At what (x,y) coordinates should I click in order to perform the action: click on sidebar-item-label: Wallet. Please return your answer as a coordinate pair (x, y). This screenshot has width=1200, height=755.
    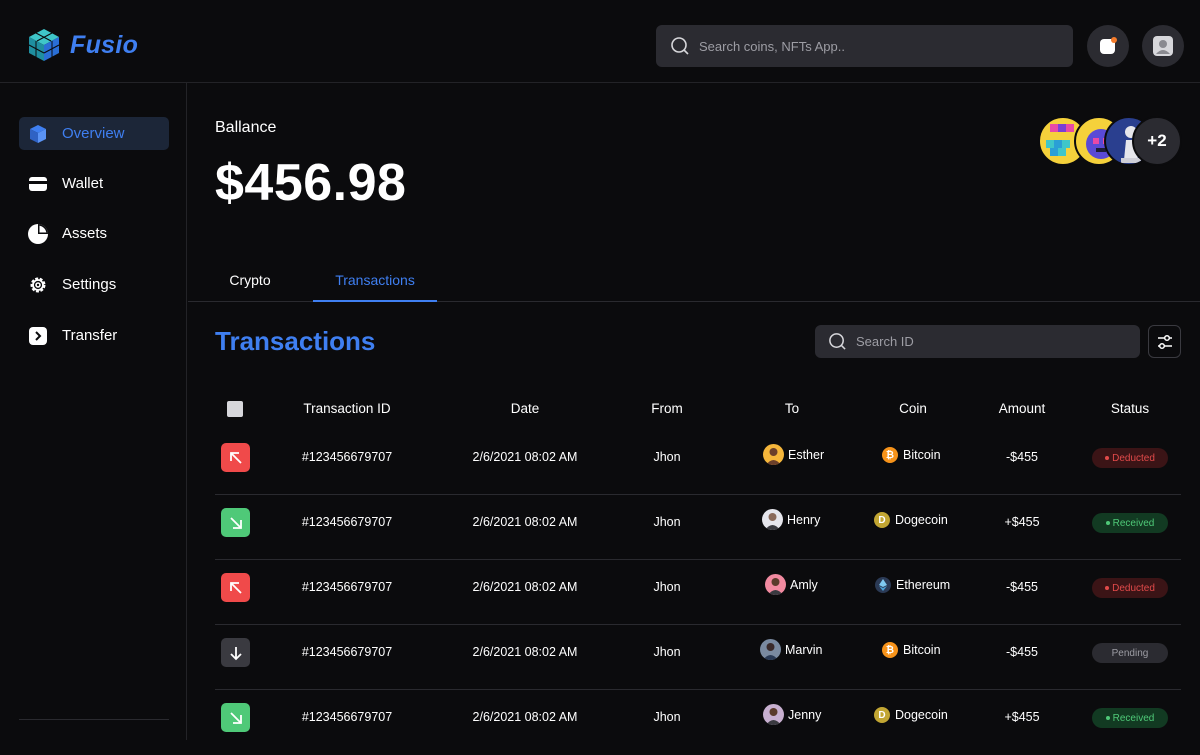
    Looking at the image, I should click on (83, 183).